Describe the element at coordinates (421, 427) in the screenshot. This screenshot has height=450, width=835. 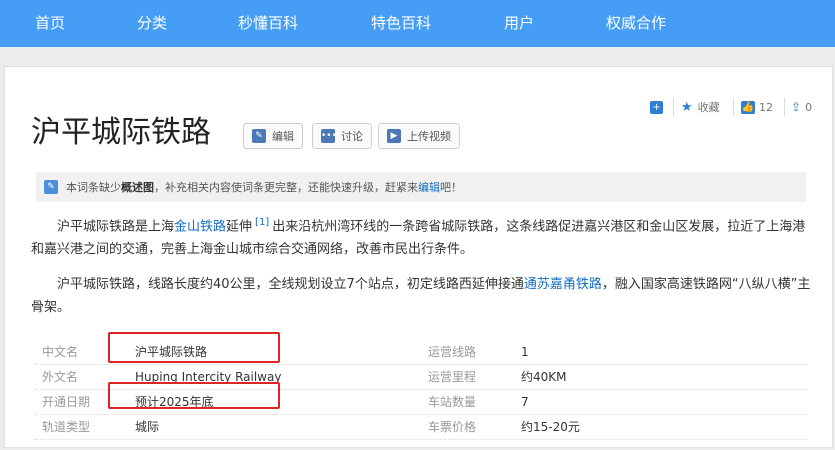
I see `table-row: 轨道类型 城际 车票价格 约15-20元` at that location.